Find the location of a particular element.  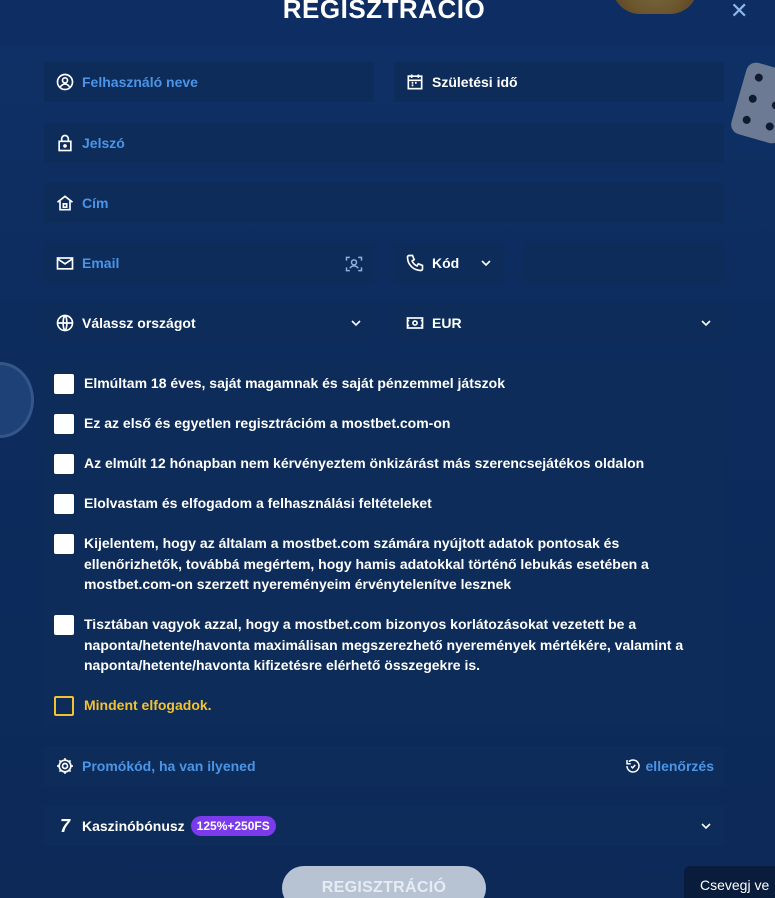

refresh-icon is located at coordinates (632, 766).